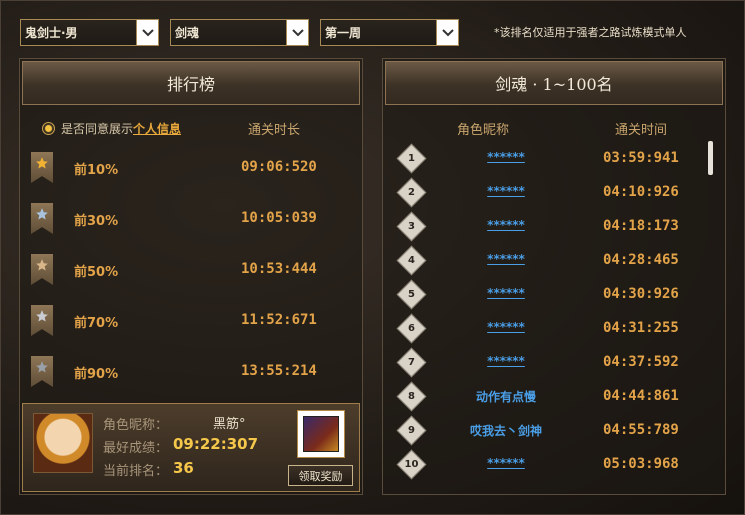  What do you see at coordinates (183, 468) in the screenshot?
I see `rank-value: 36` at bounding box center [183, 468].